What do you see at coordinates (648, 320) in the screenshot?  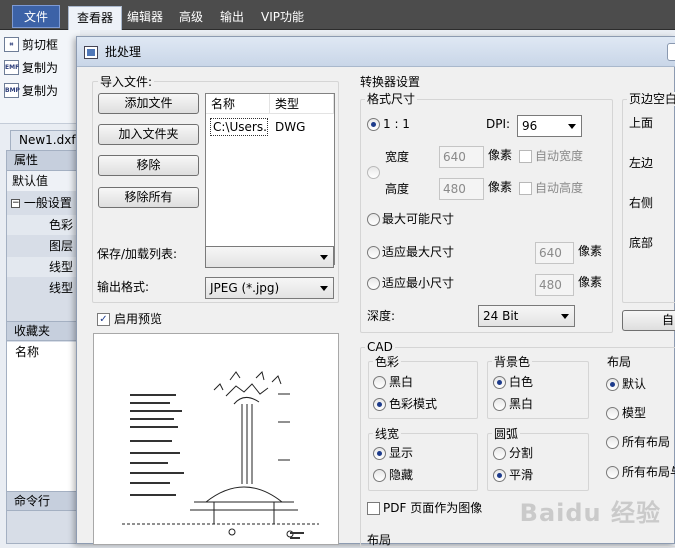 I see `margins-auto-button: 自` at bounding box center [648, 320].